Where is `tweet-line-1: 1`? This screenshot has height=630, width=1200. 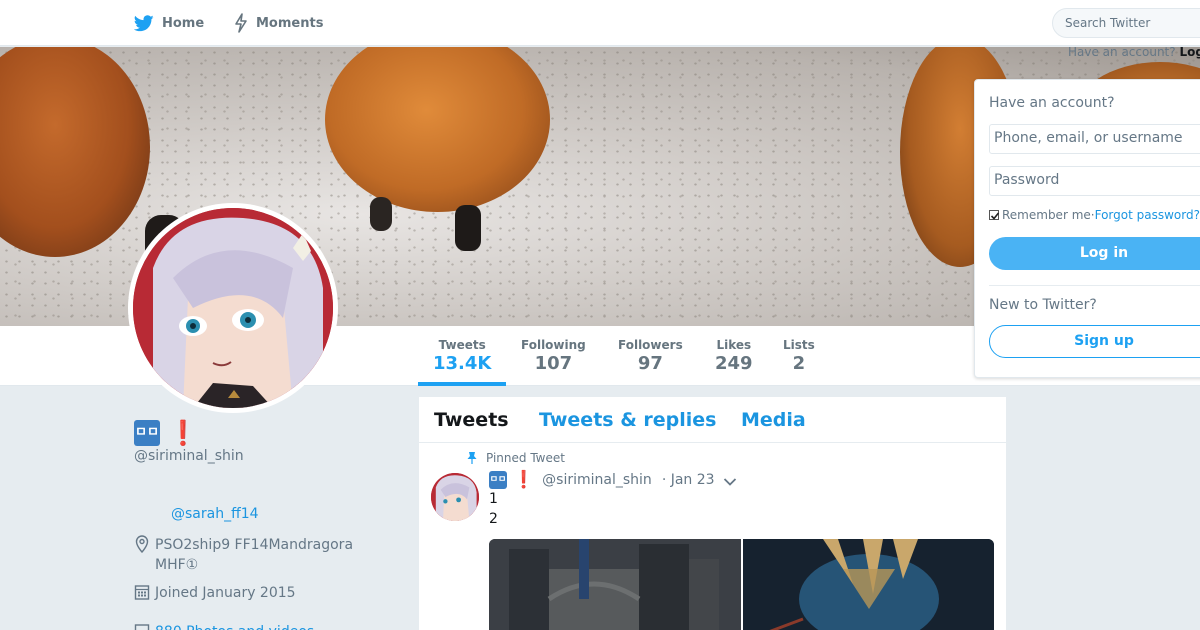
tweet-line-1: 1 is located at coordinates (493, 499).